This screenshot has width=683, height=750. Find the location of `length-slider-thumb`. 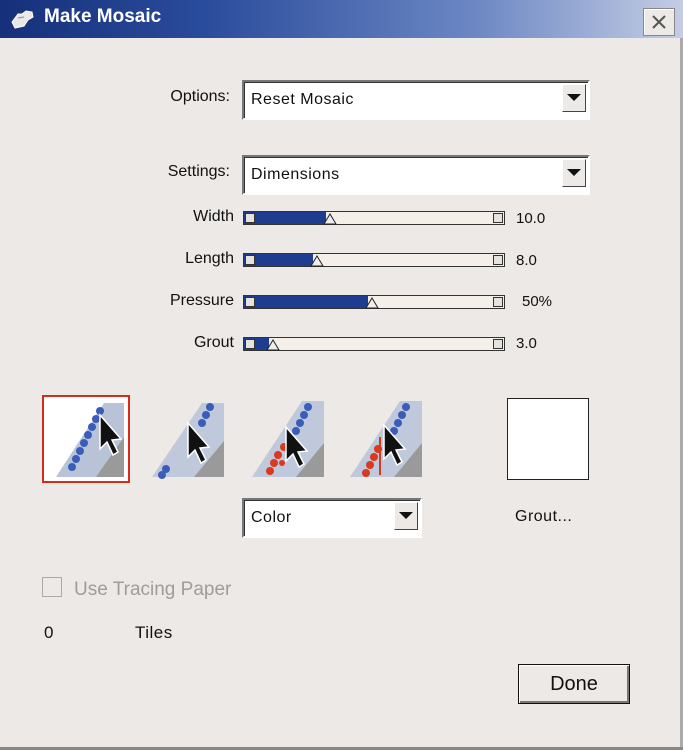

length-slider-thumb is located at coordinates (317, 260).